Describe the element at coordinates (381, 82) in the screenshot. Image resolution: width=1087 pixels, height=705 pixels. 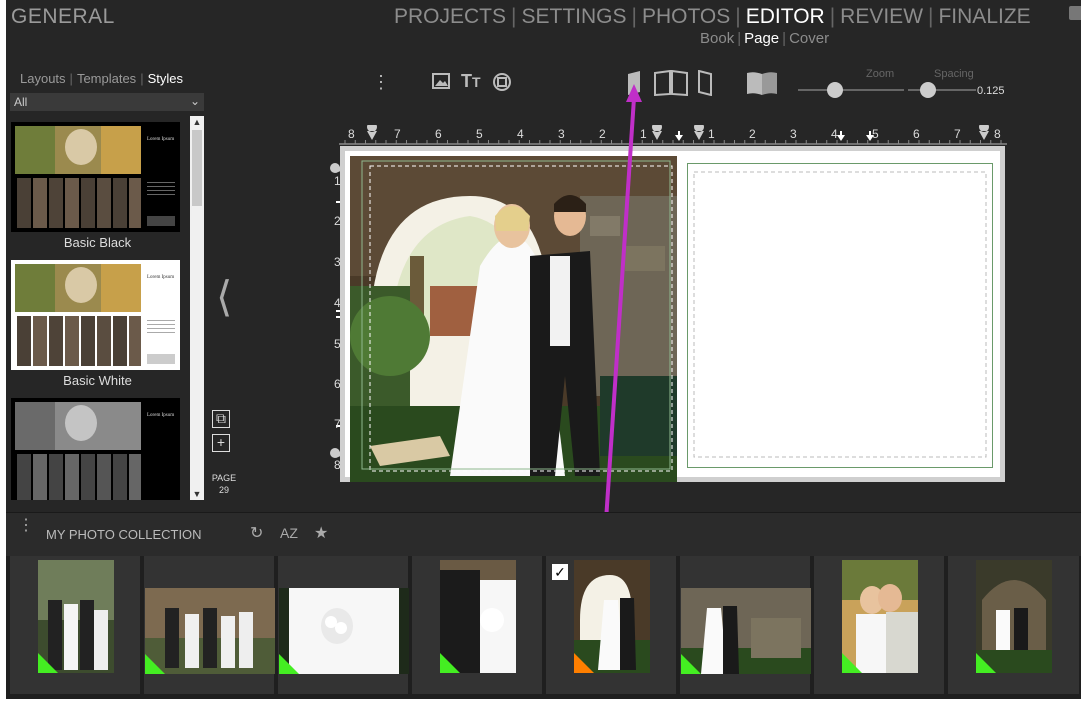
I see `more-options-icon: ⋮` at that location.